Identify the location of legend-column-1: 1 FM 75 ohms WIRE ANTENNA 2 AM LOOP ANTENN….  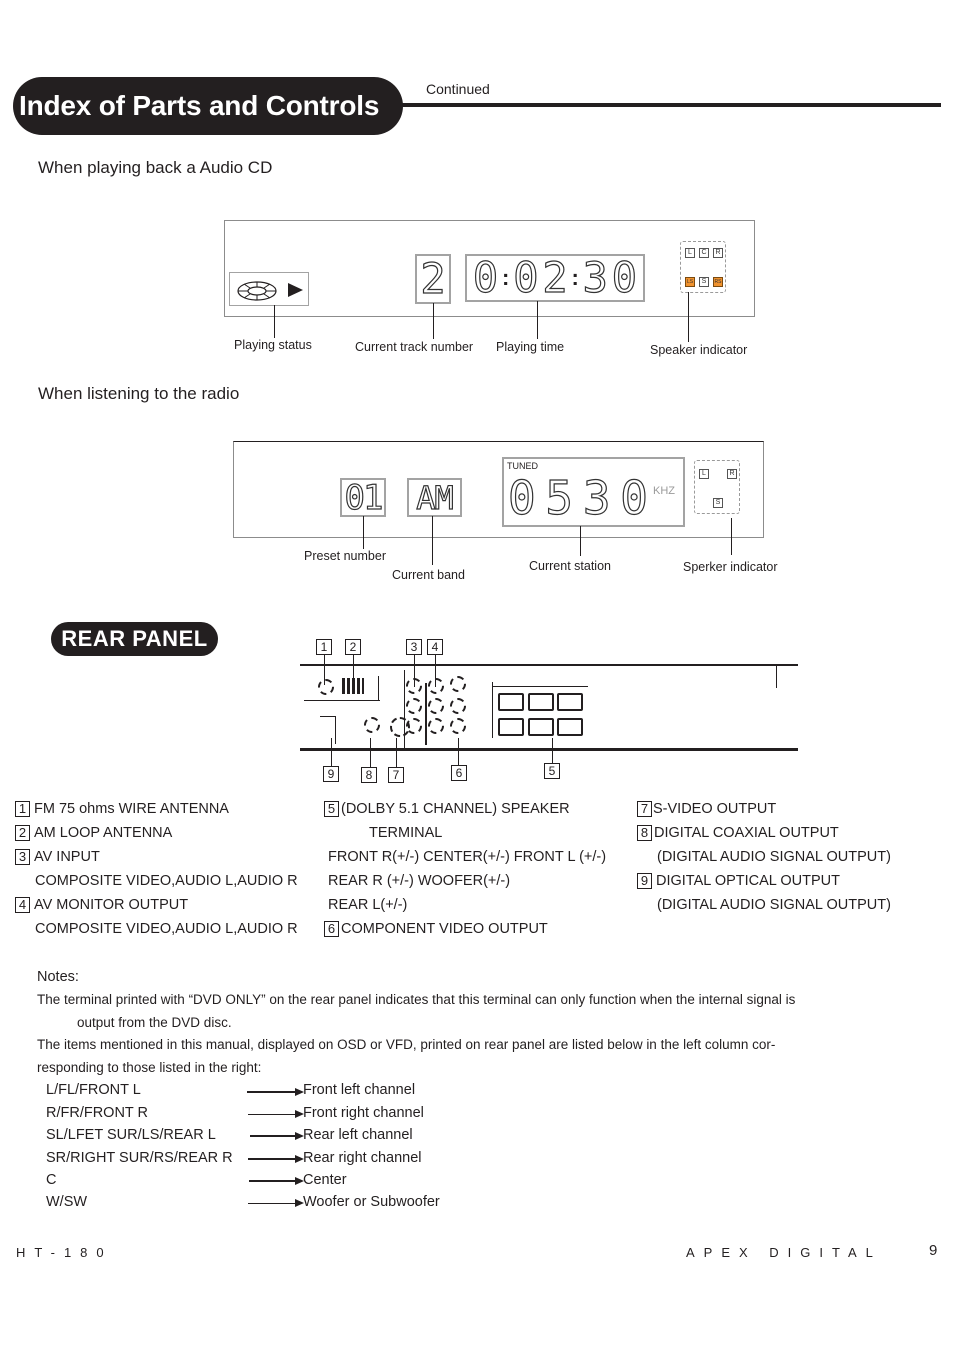
(156, 873).